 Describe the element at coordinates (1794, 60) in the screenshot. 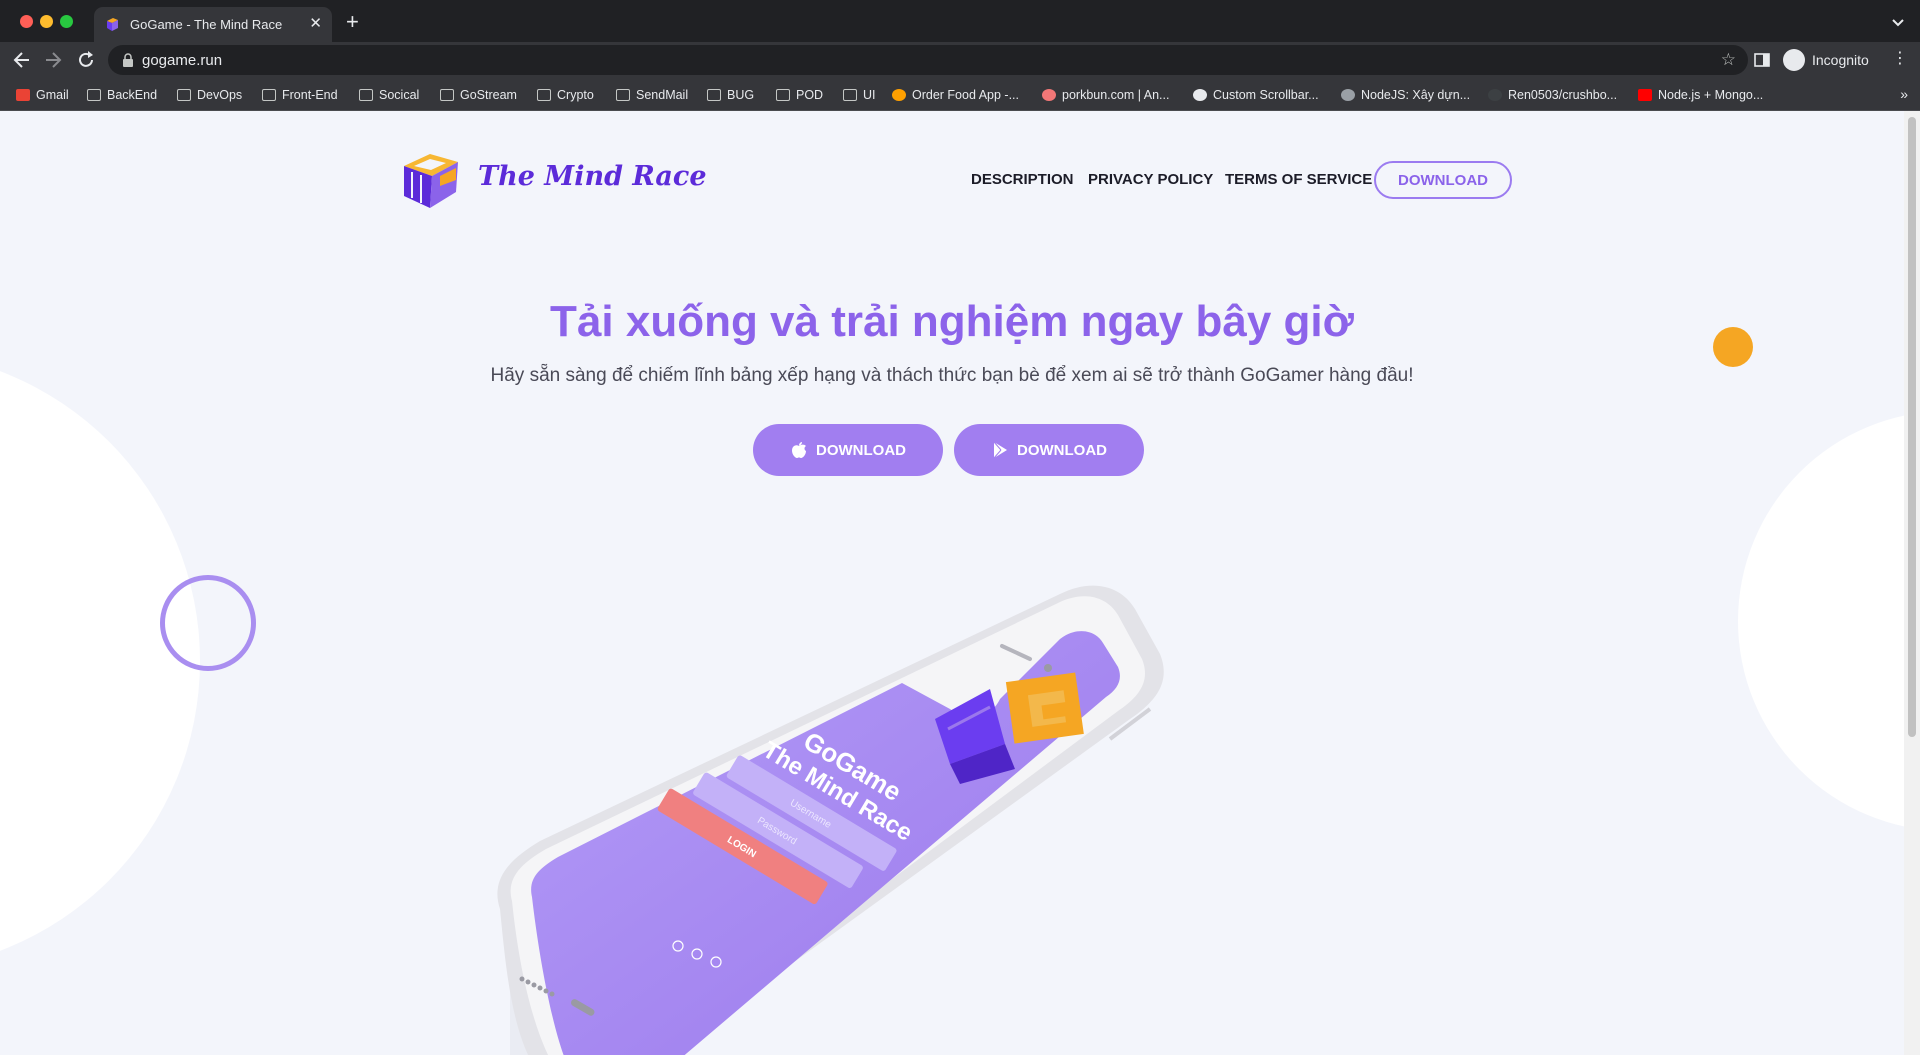

I see `incognito-icon` at that location.